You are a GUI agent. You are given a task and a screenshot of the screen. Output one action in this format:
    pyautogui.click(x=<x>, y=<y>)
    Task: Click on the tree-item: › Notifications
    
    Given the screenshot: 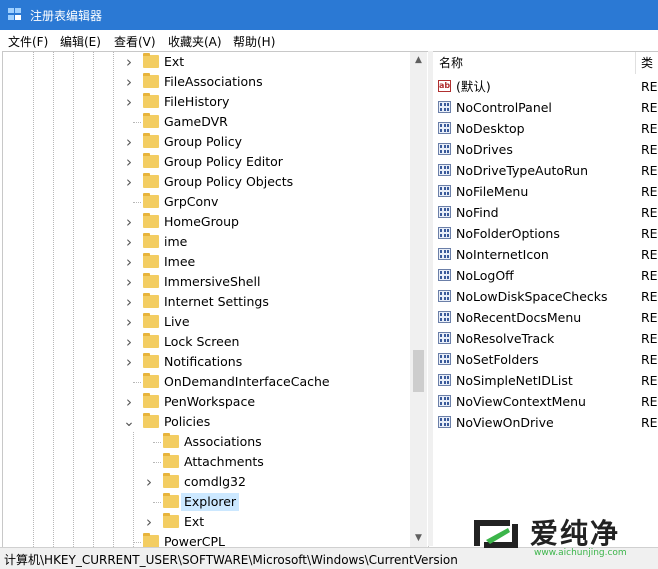 What is the action you would take?
    pyautogui.click(x=208, y=362)
    